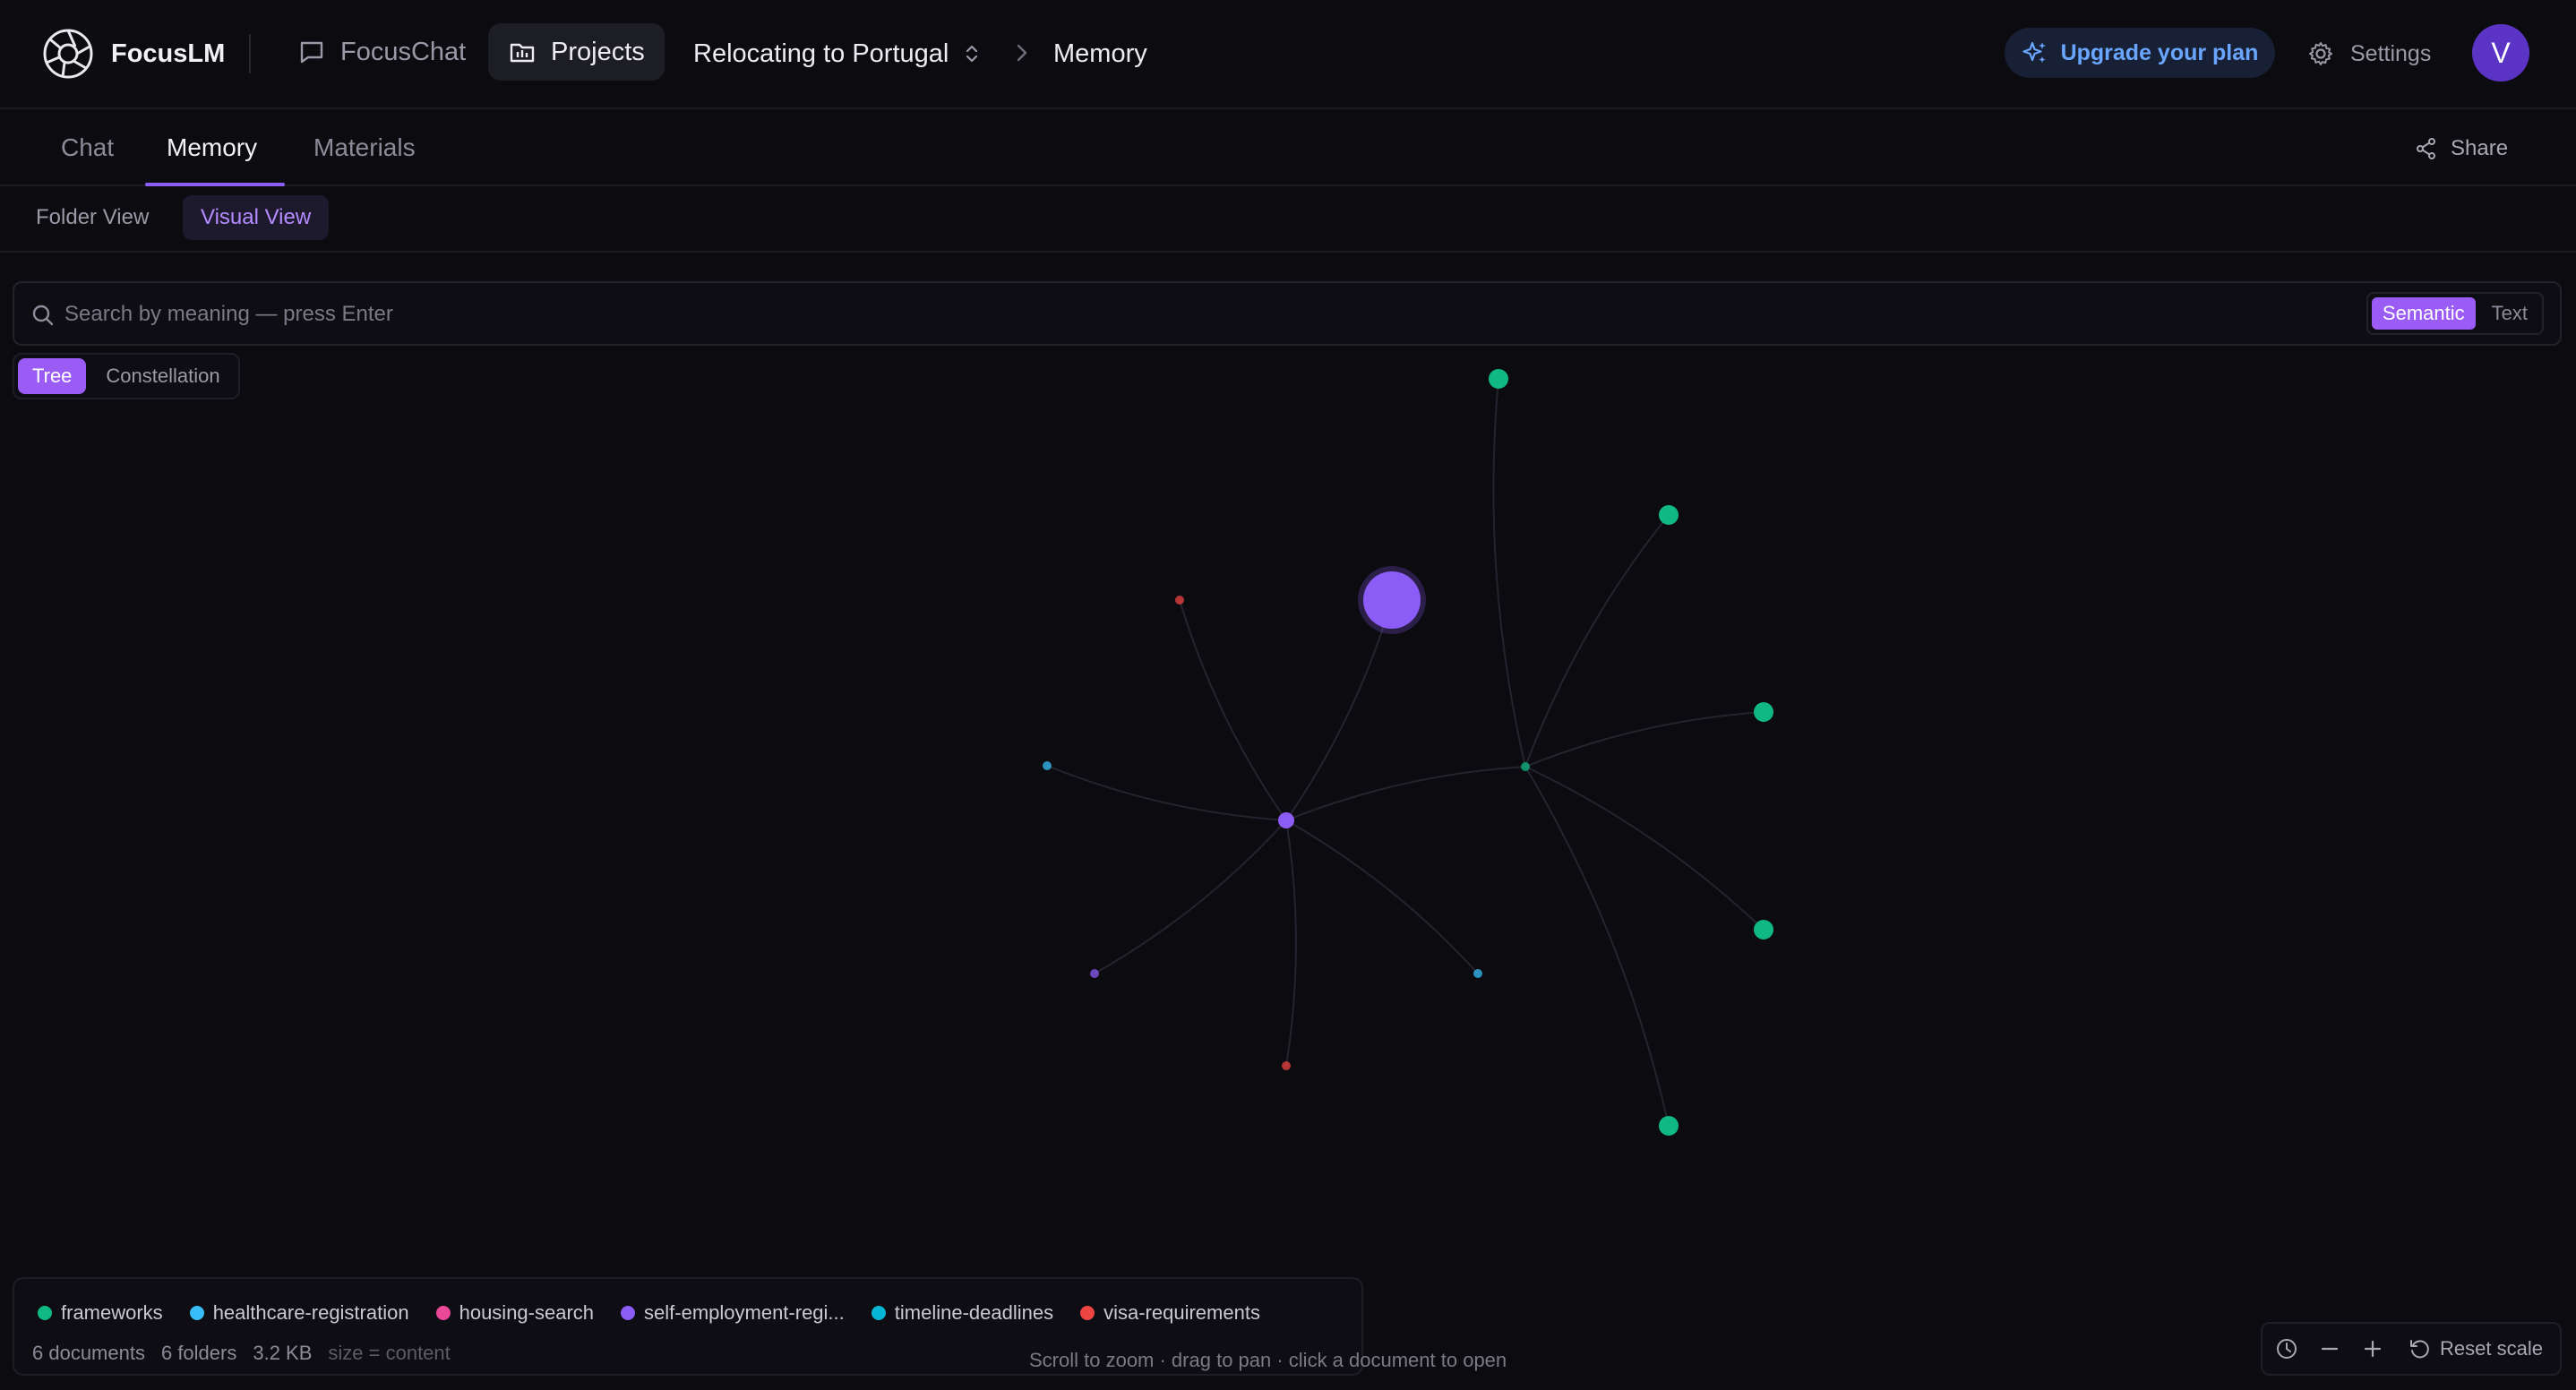 The image size is (2576, 1390). Describe the element at coordinates (2286, 1349) in the screenshot. I see `history-clock-icon` at that location.